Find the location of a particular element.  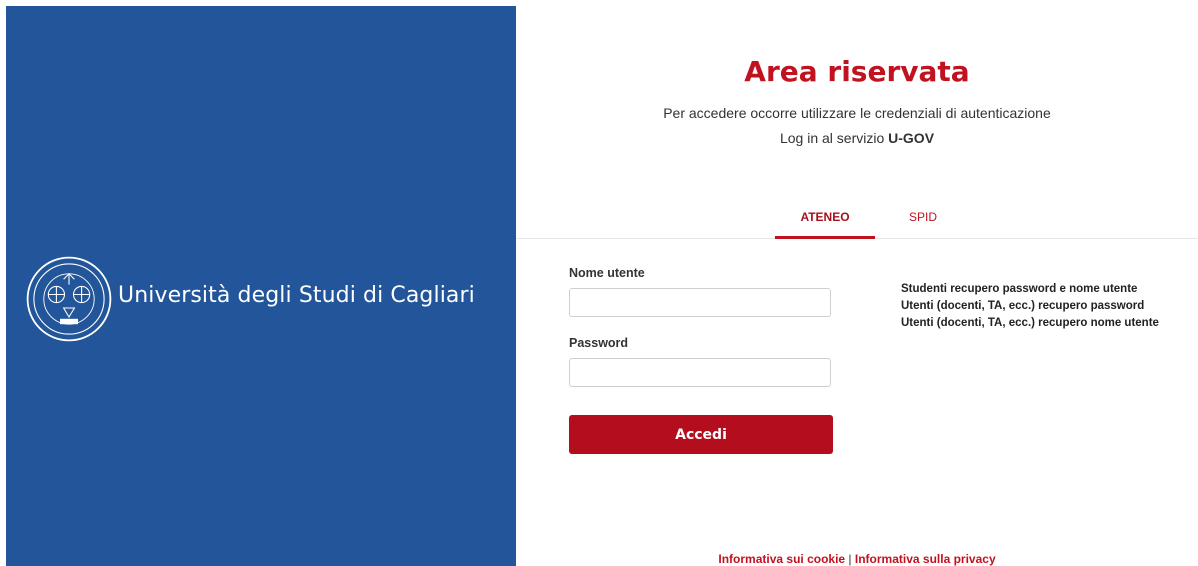

username-label: Nome utente is located at coordinates (607, 273).